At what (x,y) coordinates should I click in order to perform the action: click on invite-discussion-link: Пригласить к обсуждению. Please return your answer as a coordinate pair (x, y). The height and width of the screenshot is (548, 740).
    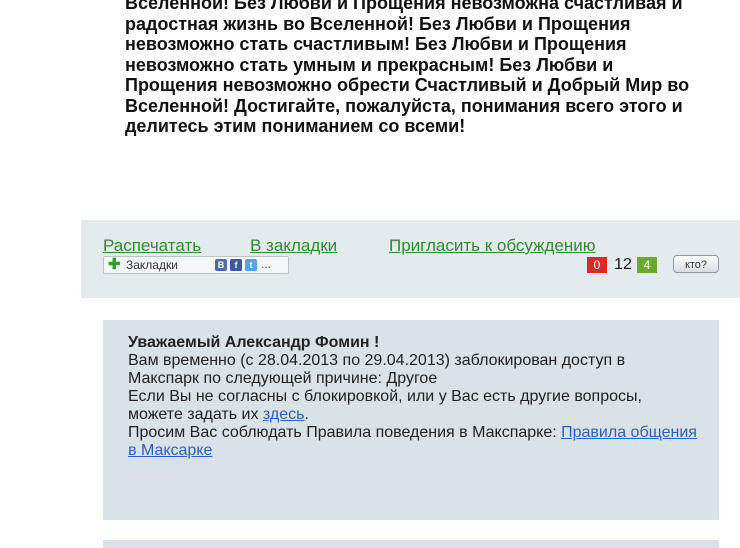
    Looking at the image, I should click on (492, 246).